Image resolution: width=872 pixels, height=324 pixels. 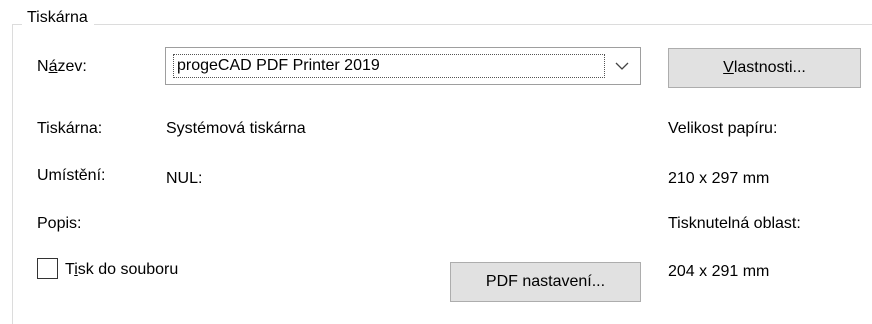 I want to click on name-label: Název:, so click(x=62, y=67).